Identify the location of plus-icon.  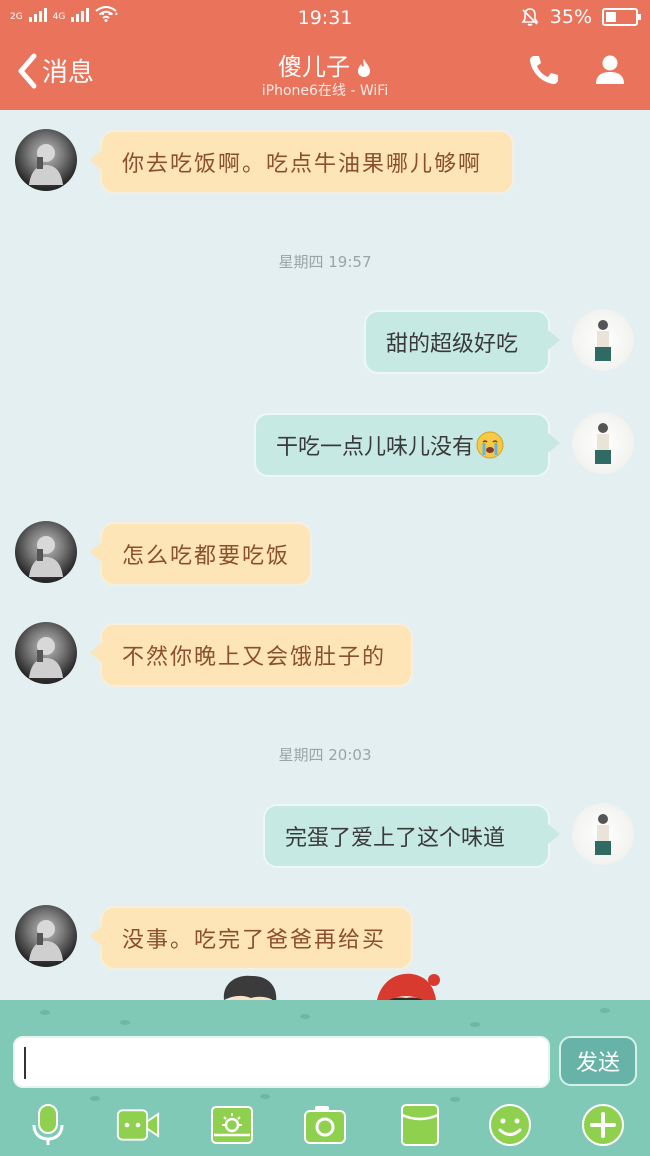
(603, 1125).